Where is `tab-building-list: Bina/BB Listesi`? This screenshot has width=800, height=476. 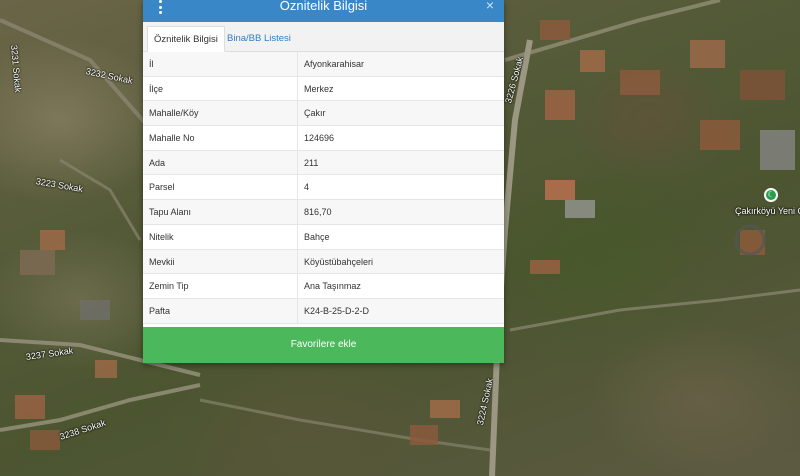 tab-building-list: Bina/BB Listesi is located at coordinates (259, 39).